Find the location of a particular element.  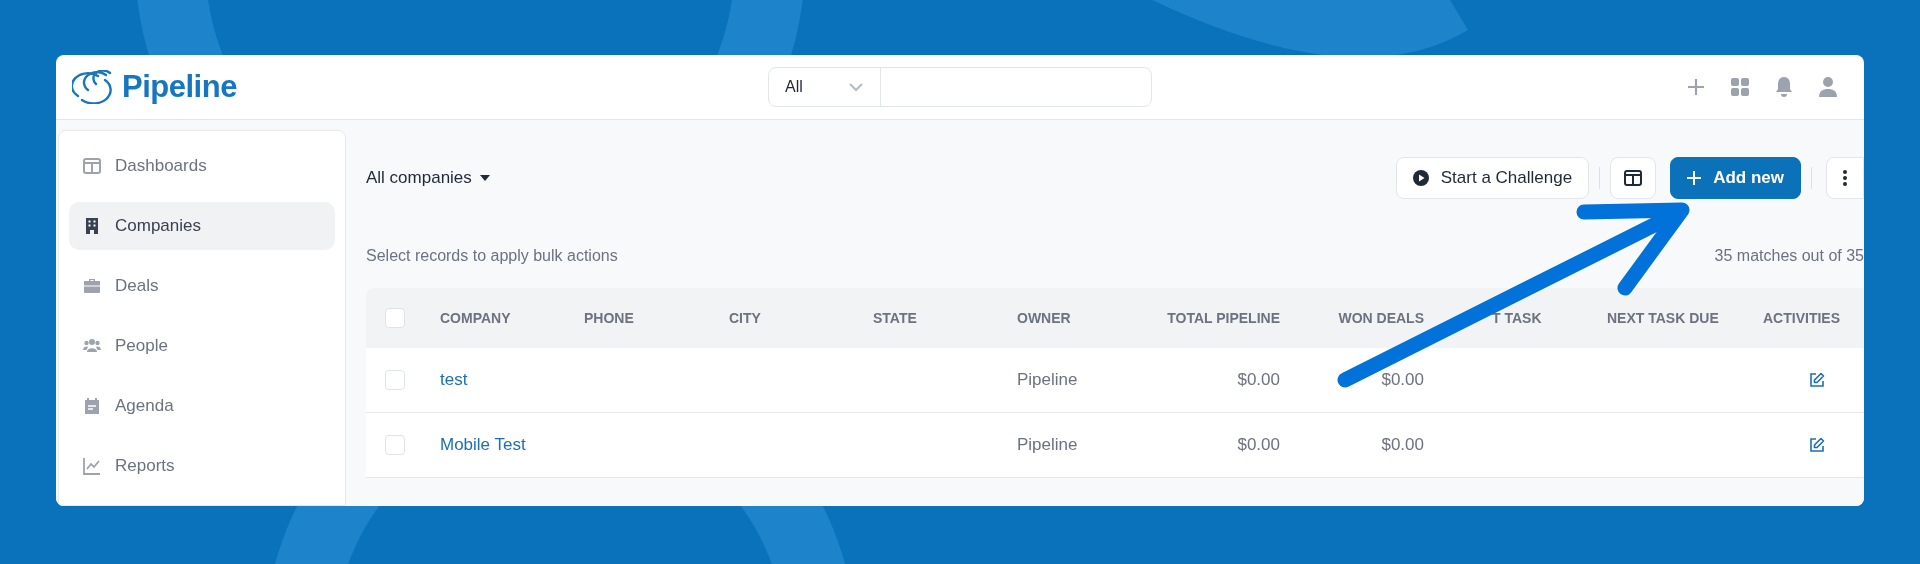

view-dropdown: All companies is located at coordinates (428, 178).